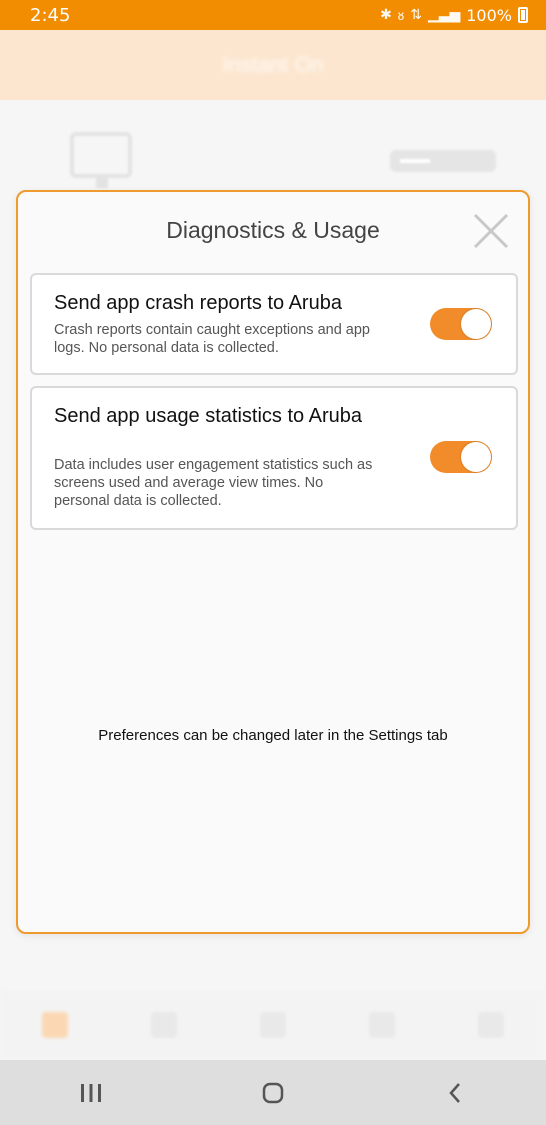 The image size is (546, 1125). I want to click on crash-reports-toggle, so click(461, 324).